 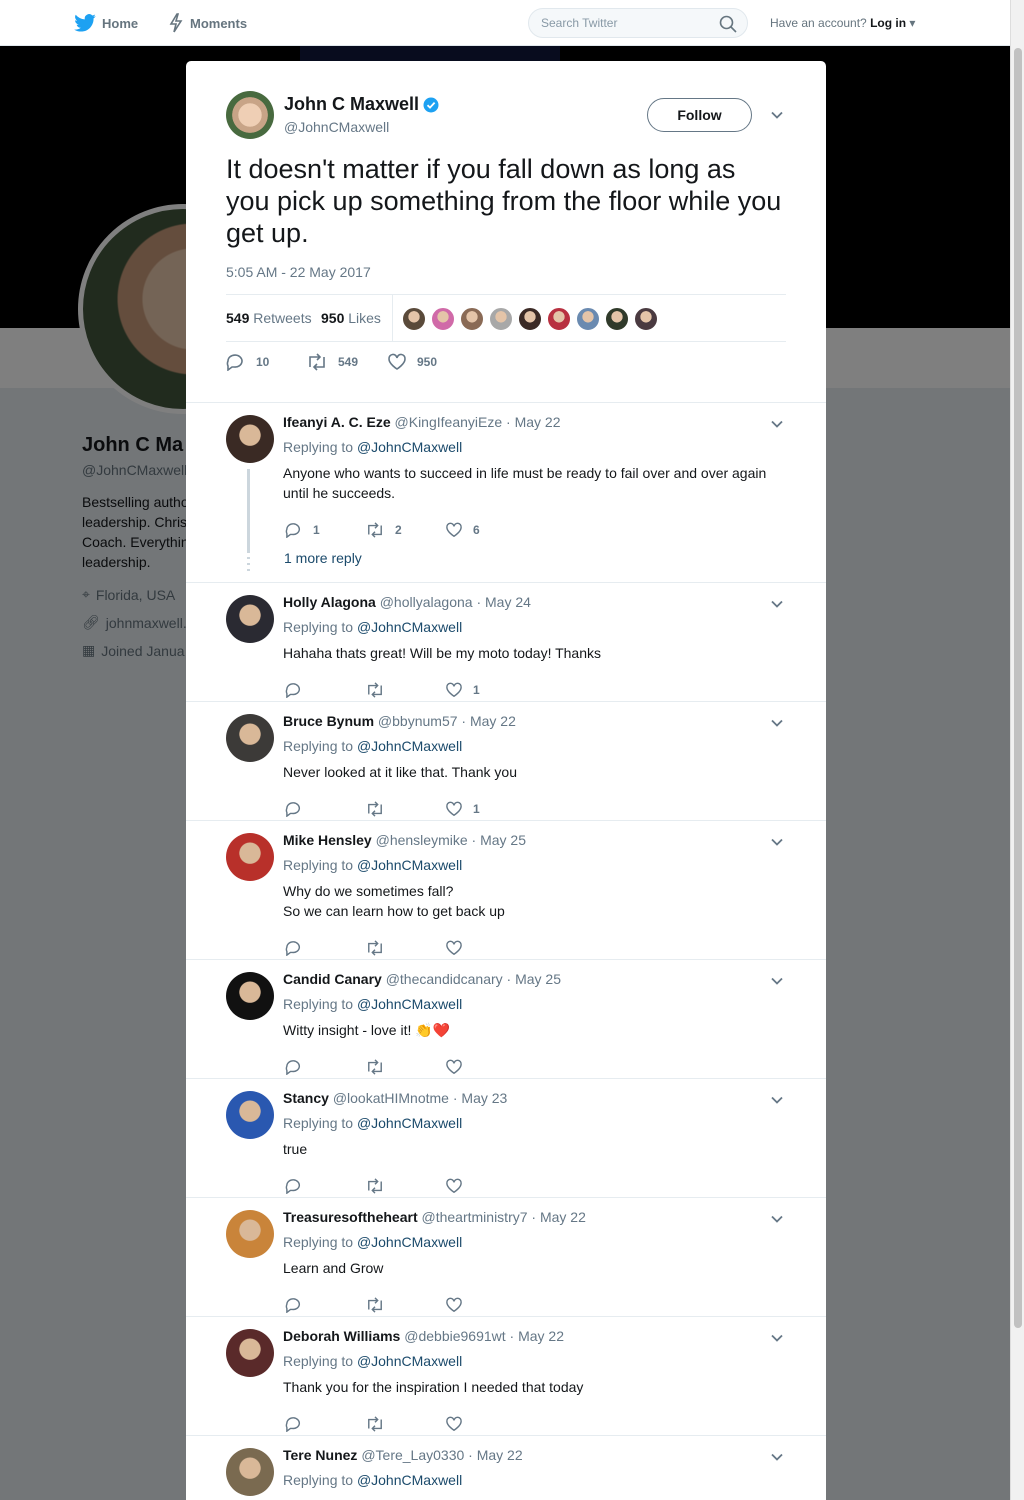 What do you see at coordinates (329, 602) in the screenshot?
I see `reply-author-name: Holly Alagona` at bounding box center [329, 602].